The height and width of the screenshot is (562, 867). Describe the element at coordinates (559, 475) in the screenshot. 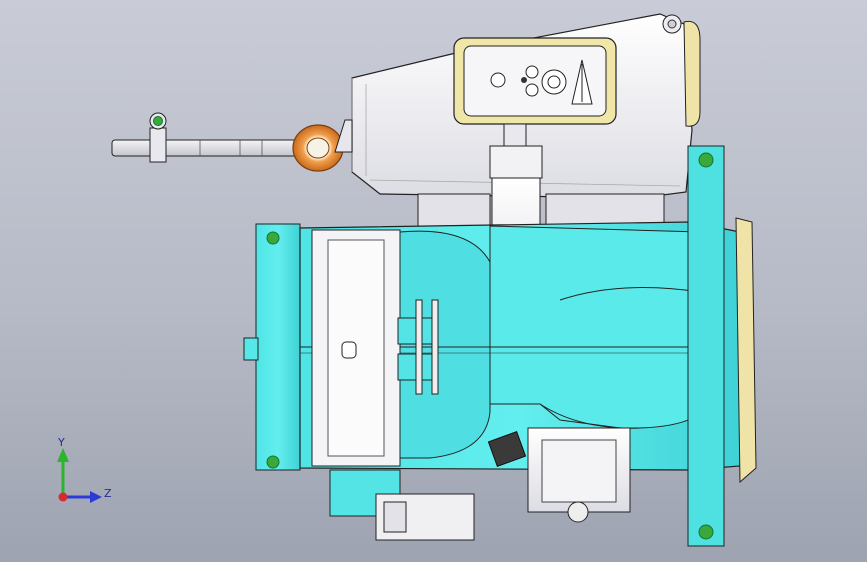

I see `blower-motor` at that location.